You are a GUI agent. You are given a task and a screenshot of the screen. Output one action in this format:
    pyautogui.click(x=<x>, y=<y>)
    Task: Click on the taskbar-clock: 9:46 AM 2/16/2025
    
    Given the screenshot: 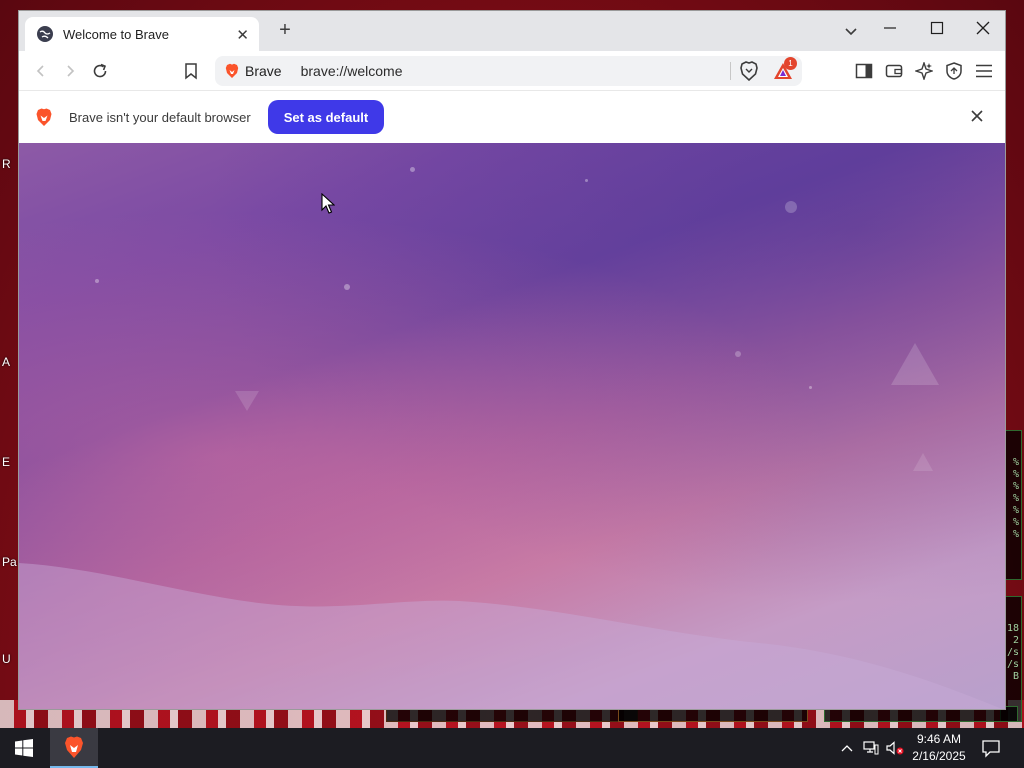 What is the action you would take?
    pyautogui.click(x=939, y=748)
    